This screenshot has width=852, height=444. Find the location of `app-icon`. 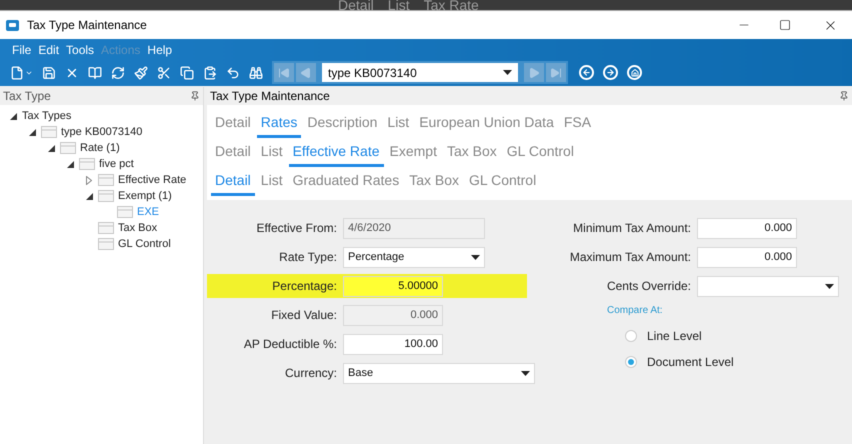

app-icon is located at coordinates (12, 25).